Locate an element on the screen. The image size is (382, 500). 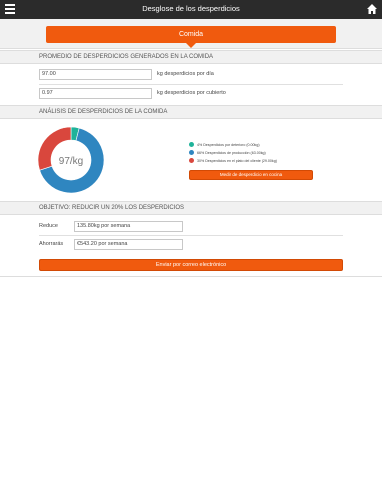
page-title: Desglose de los desperdicios is located at coordinates (191, 8).